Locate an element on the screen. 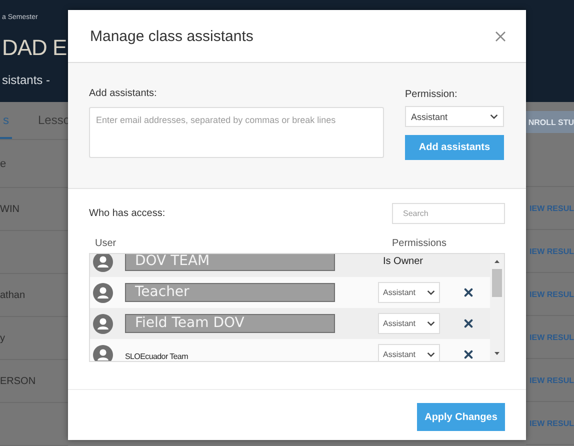 The height and width of the screenshot is (446, 574). field-label: Permission: is located at coordinates (431, 94).